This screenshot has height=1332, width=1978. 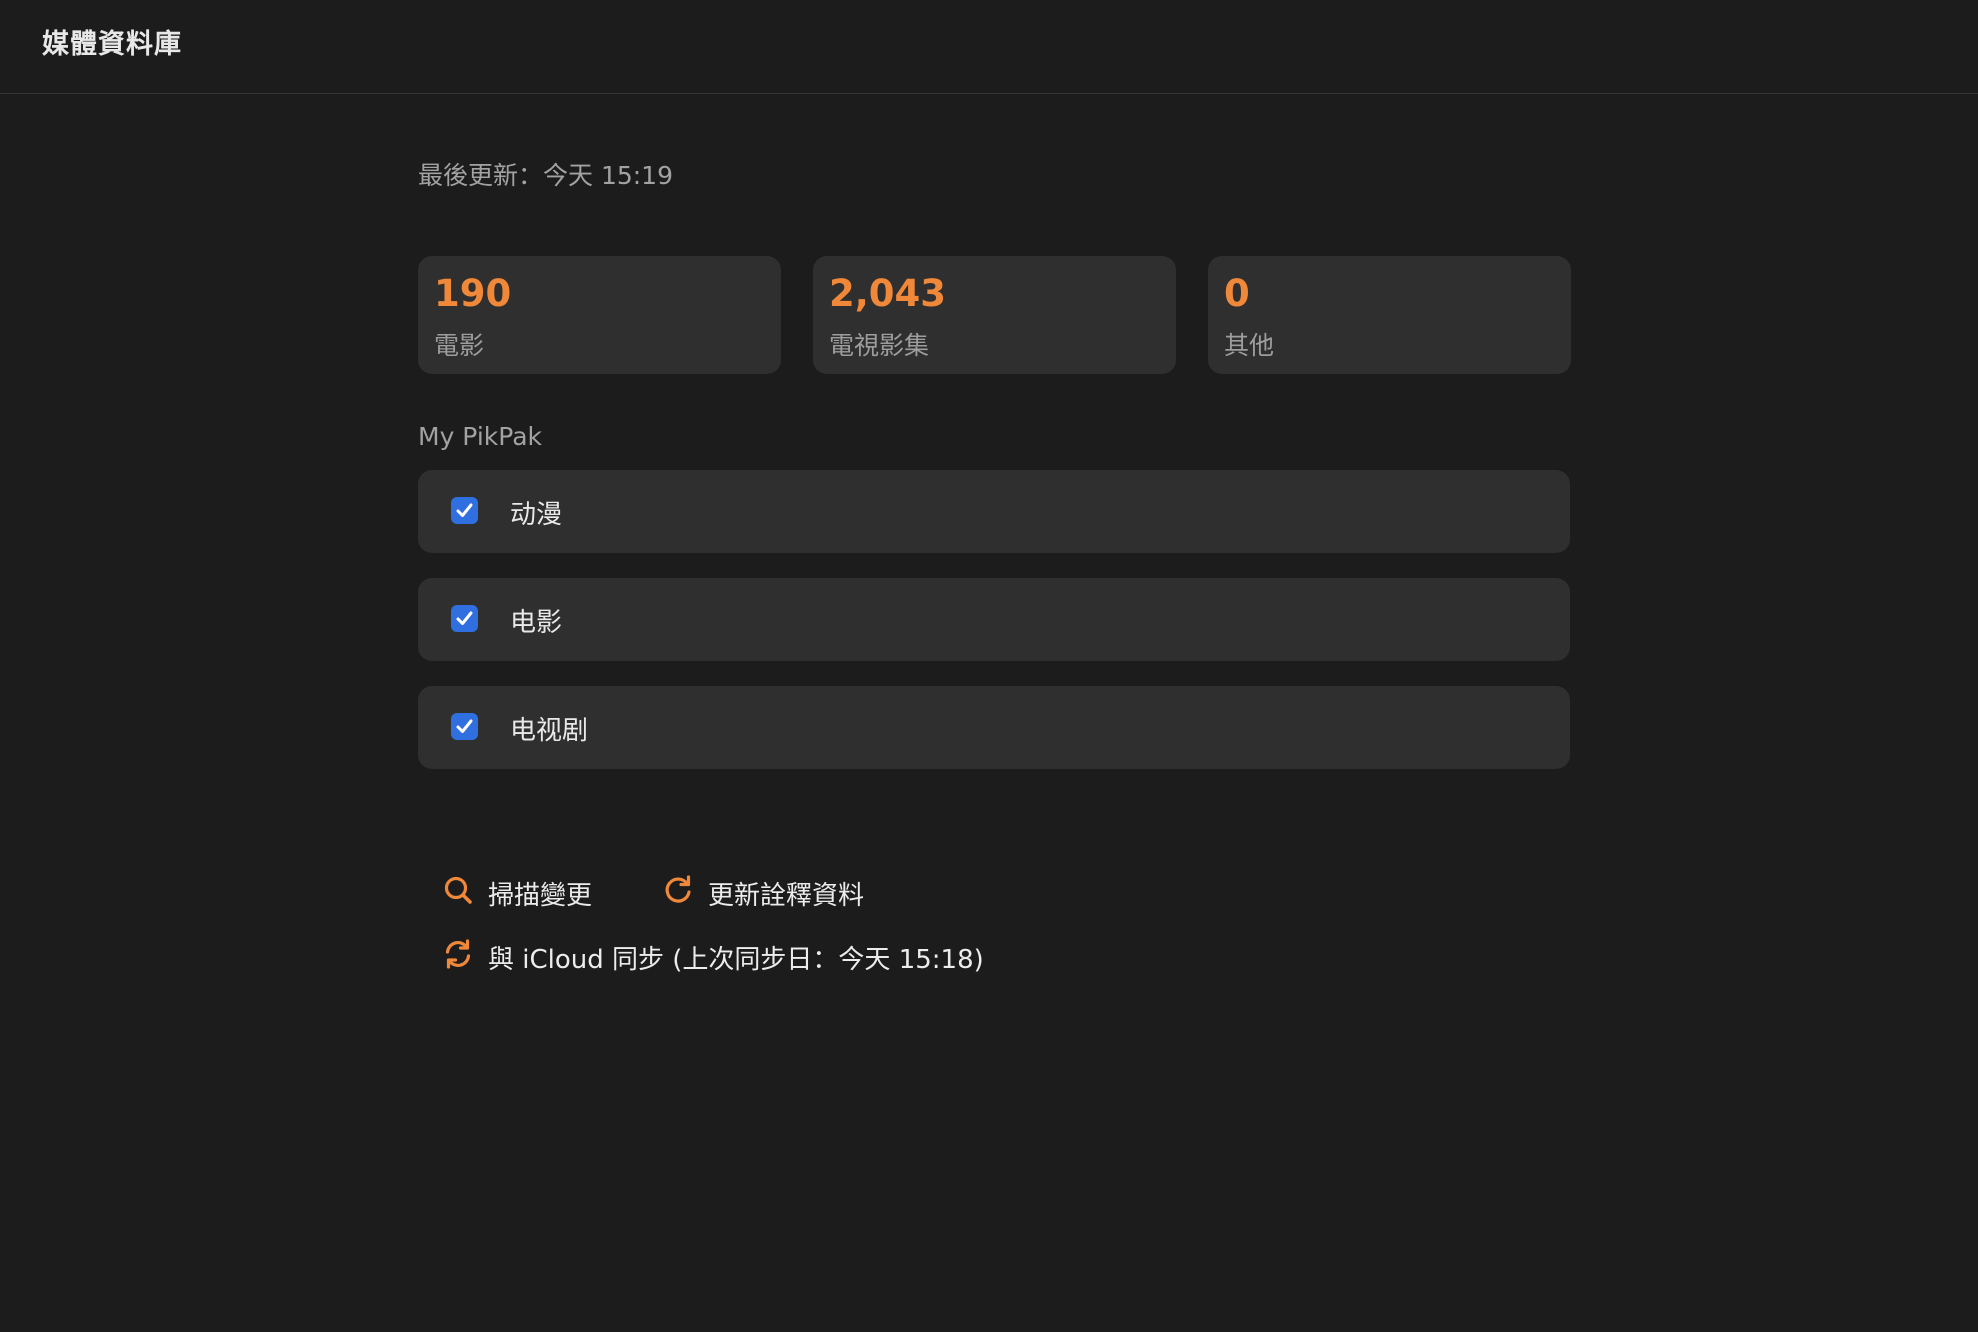 I want to click on folder-label: 动漫, so click(x=536, y=515).